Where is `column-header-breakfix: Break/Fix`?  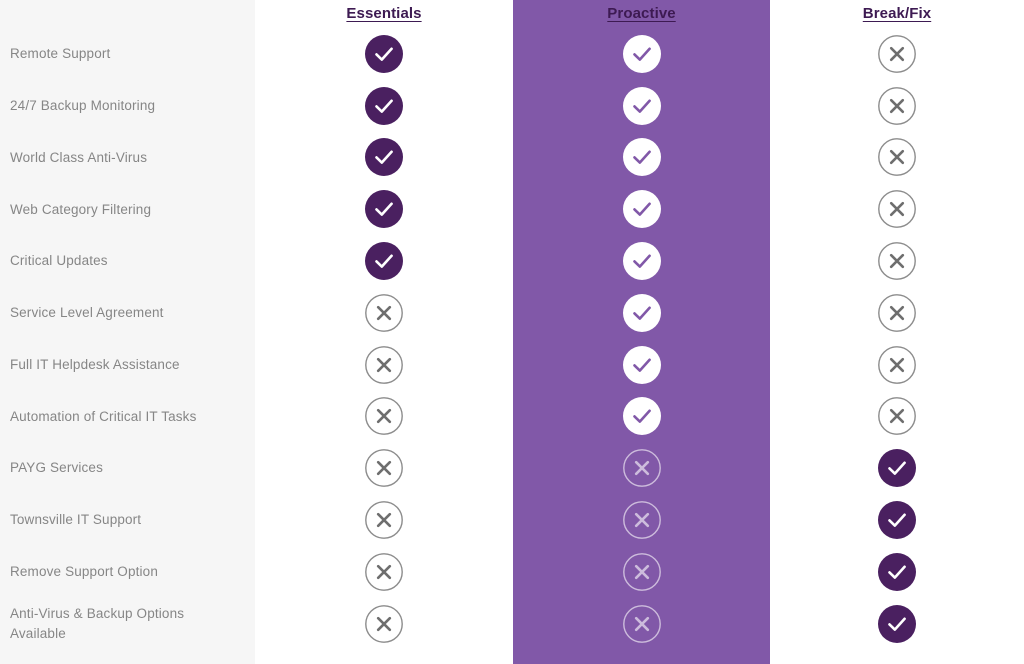
column-header-breakfix: Break/Fix is located at coordinates (897, 14).